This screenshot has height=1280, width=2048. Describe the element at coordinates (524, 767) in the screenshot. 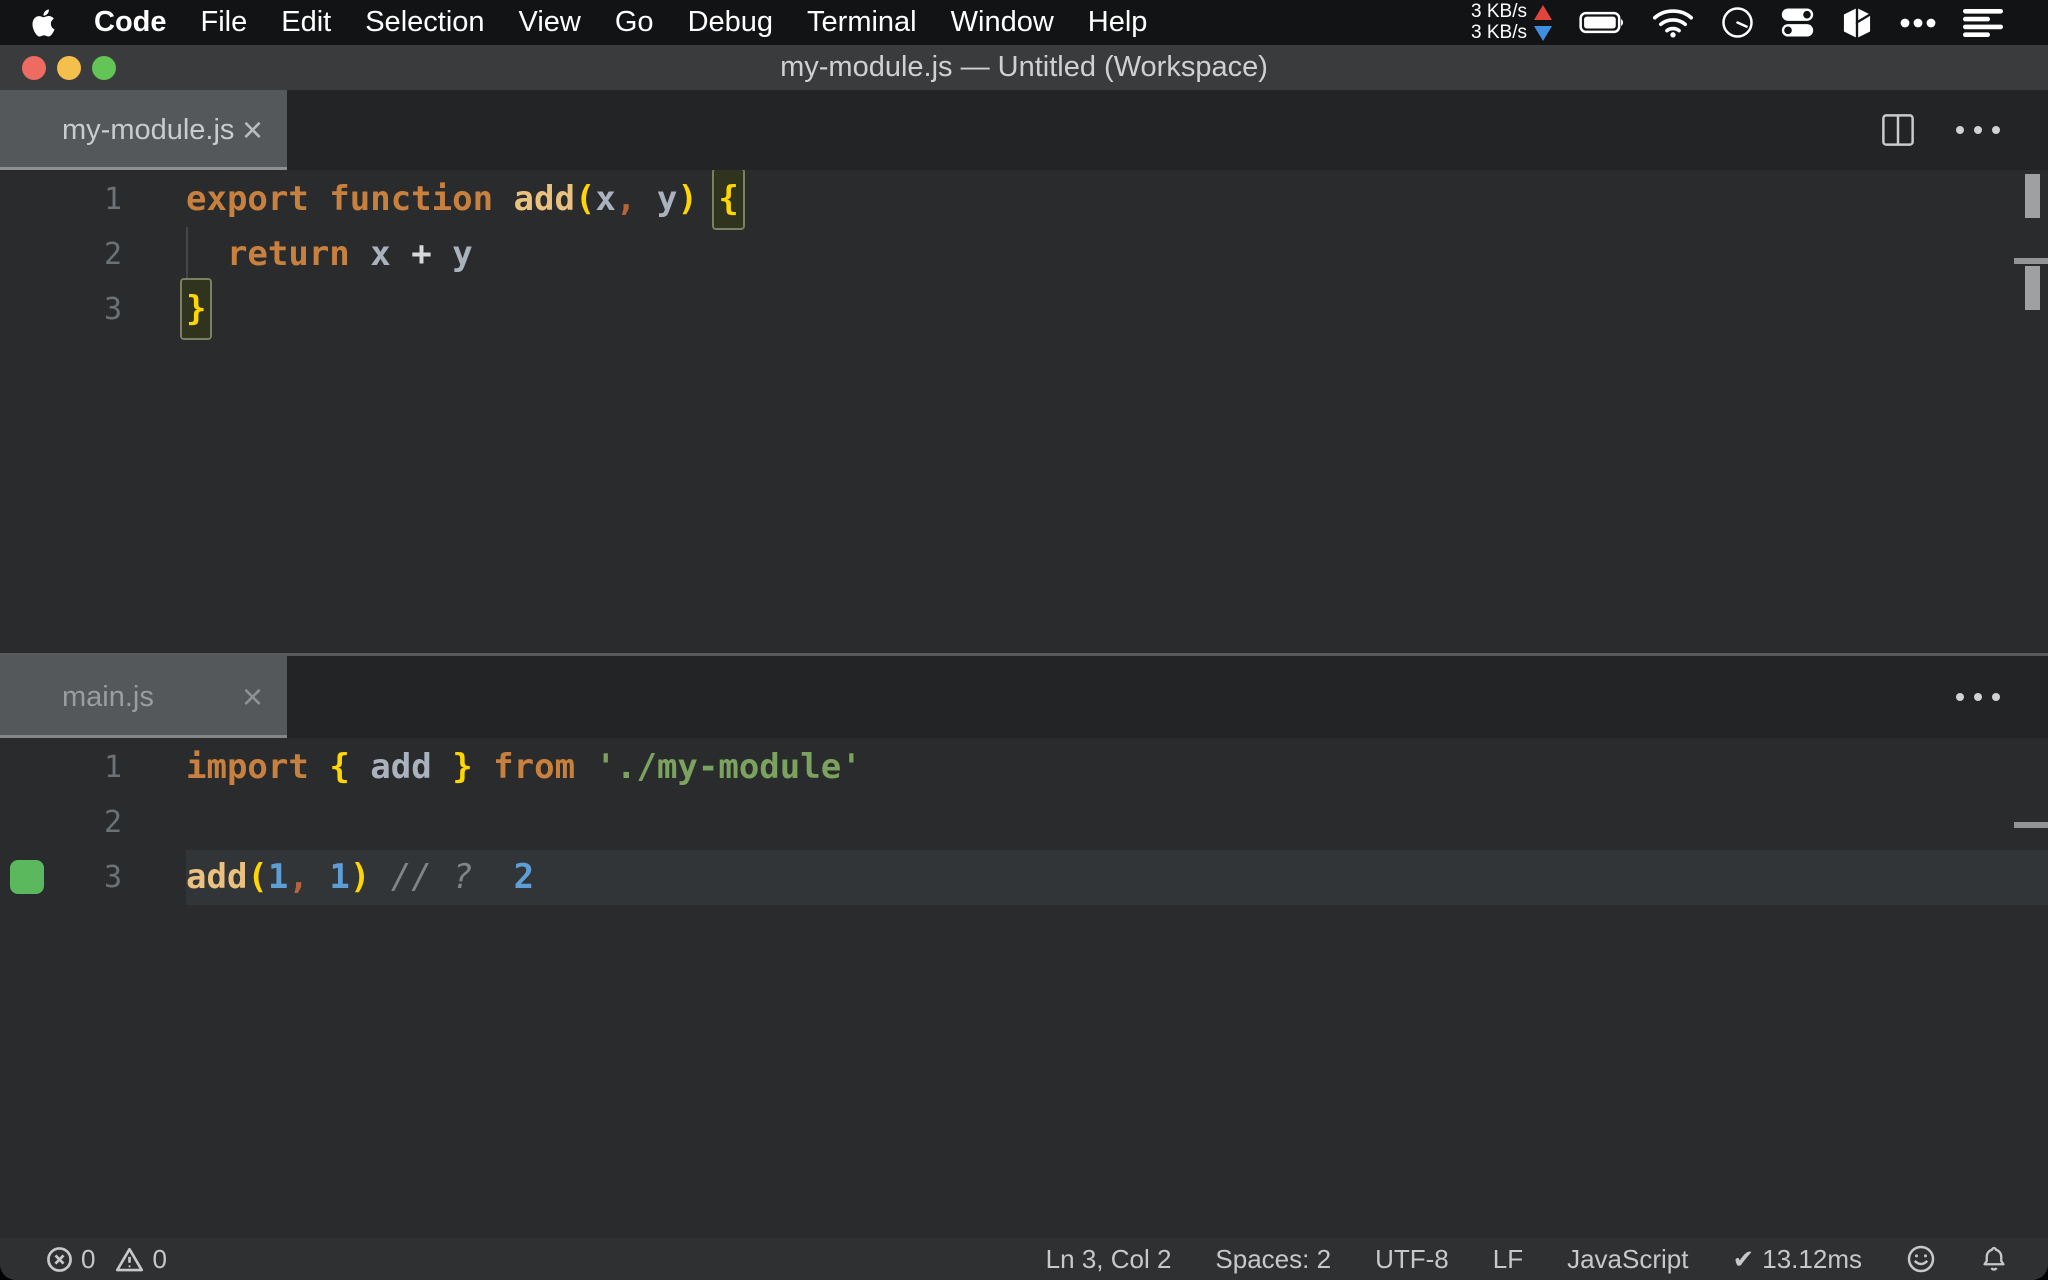

I see `code-text: import { add } from './my-module'` at that location.